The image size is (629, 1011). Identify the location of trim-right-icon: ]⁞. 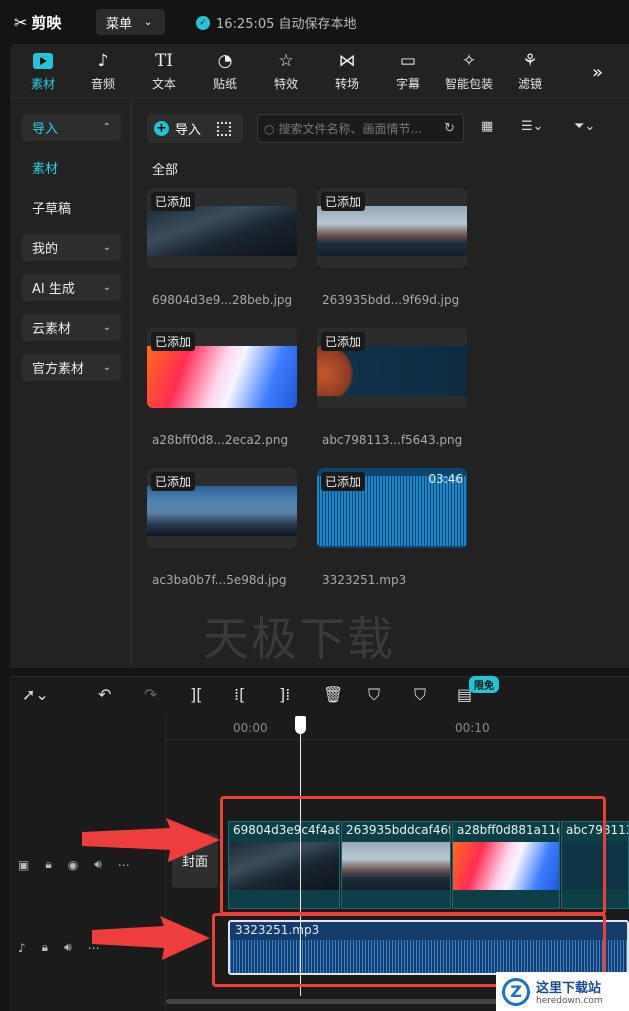
(284, 694).